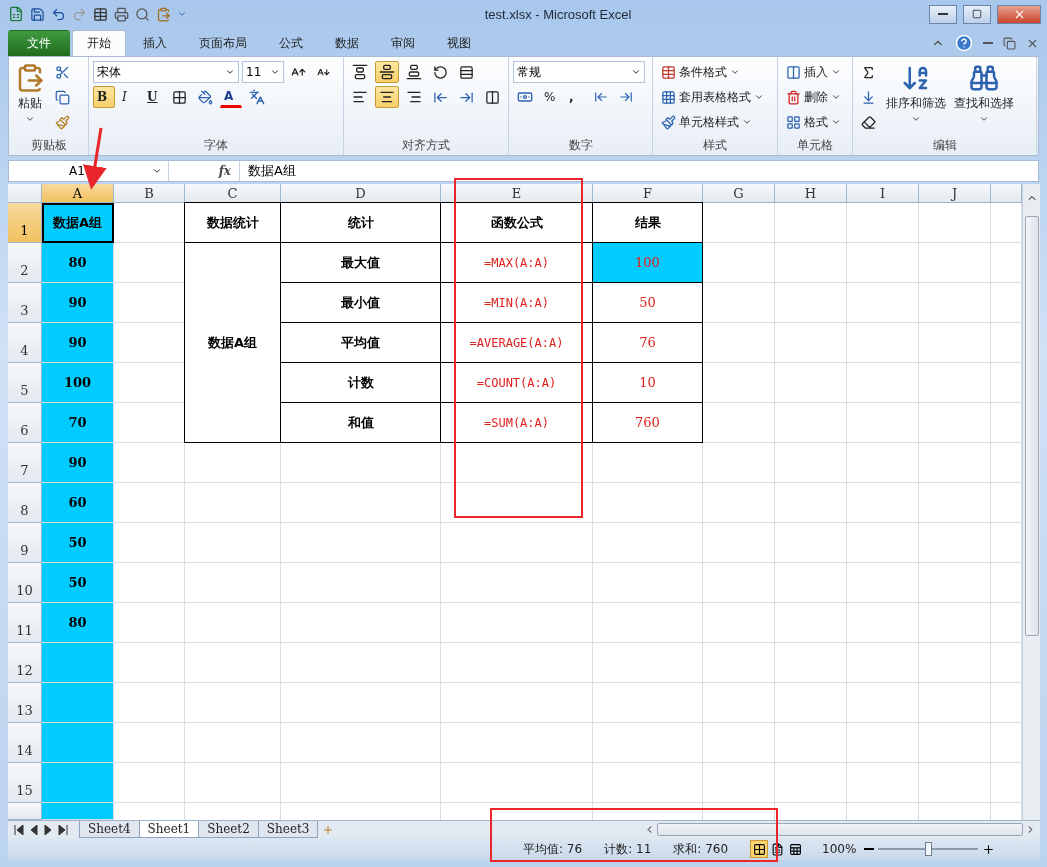  I want to click on ribbon-tab: 开始, so click(99, 43).